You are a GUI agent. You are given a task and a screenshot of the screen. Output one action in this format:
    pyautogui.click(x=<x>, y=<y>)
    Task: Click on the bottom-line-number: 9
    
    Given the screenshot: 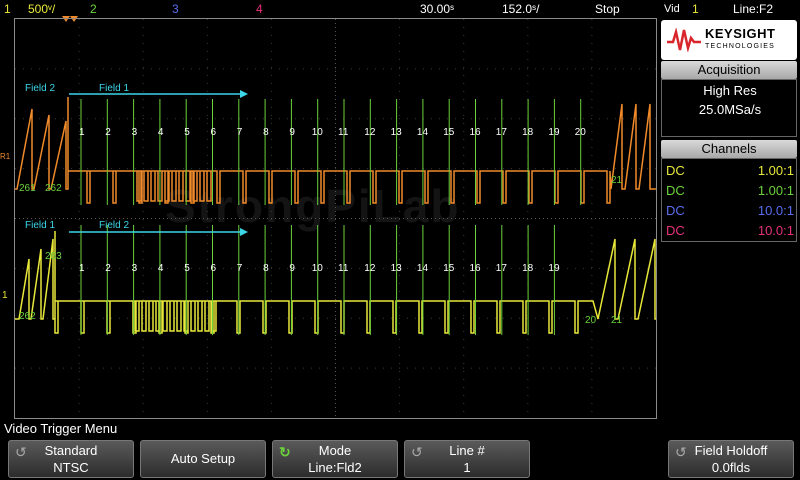 What is the action you would take?
    pyautogui.click(x=292, y=268)
    